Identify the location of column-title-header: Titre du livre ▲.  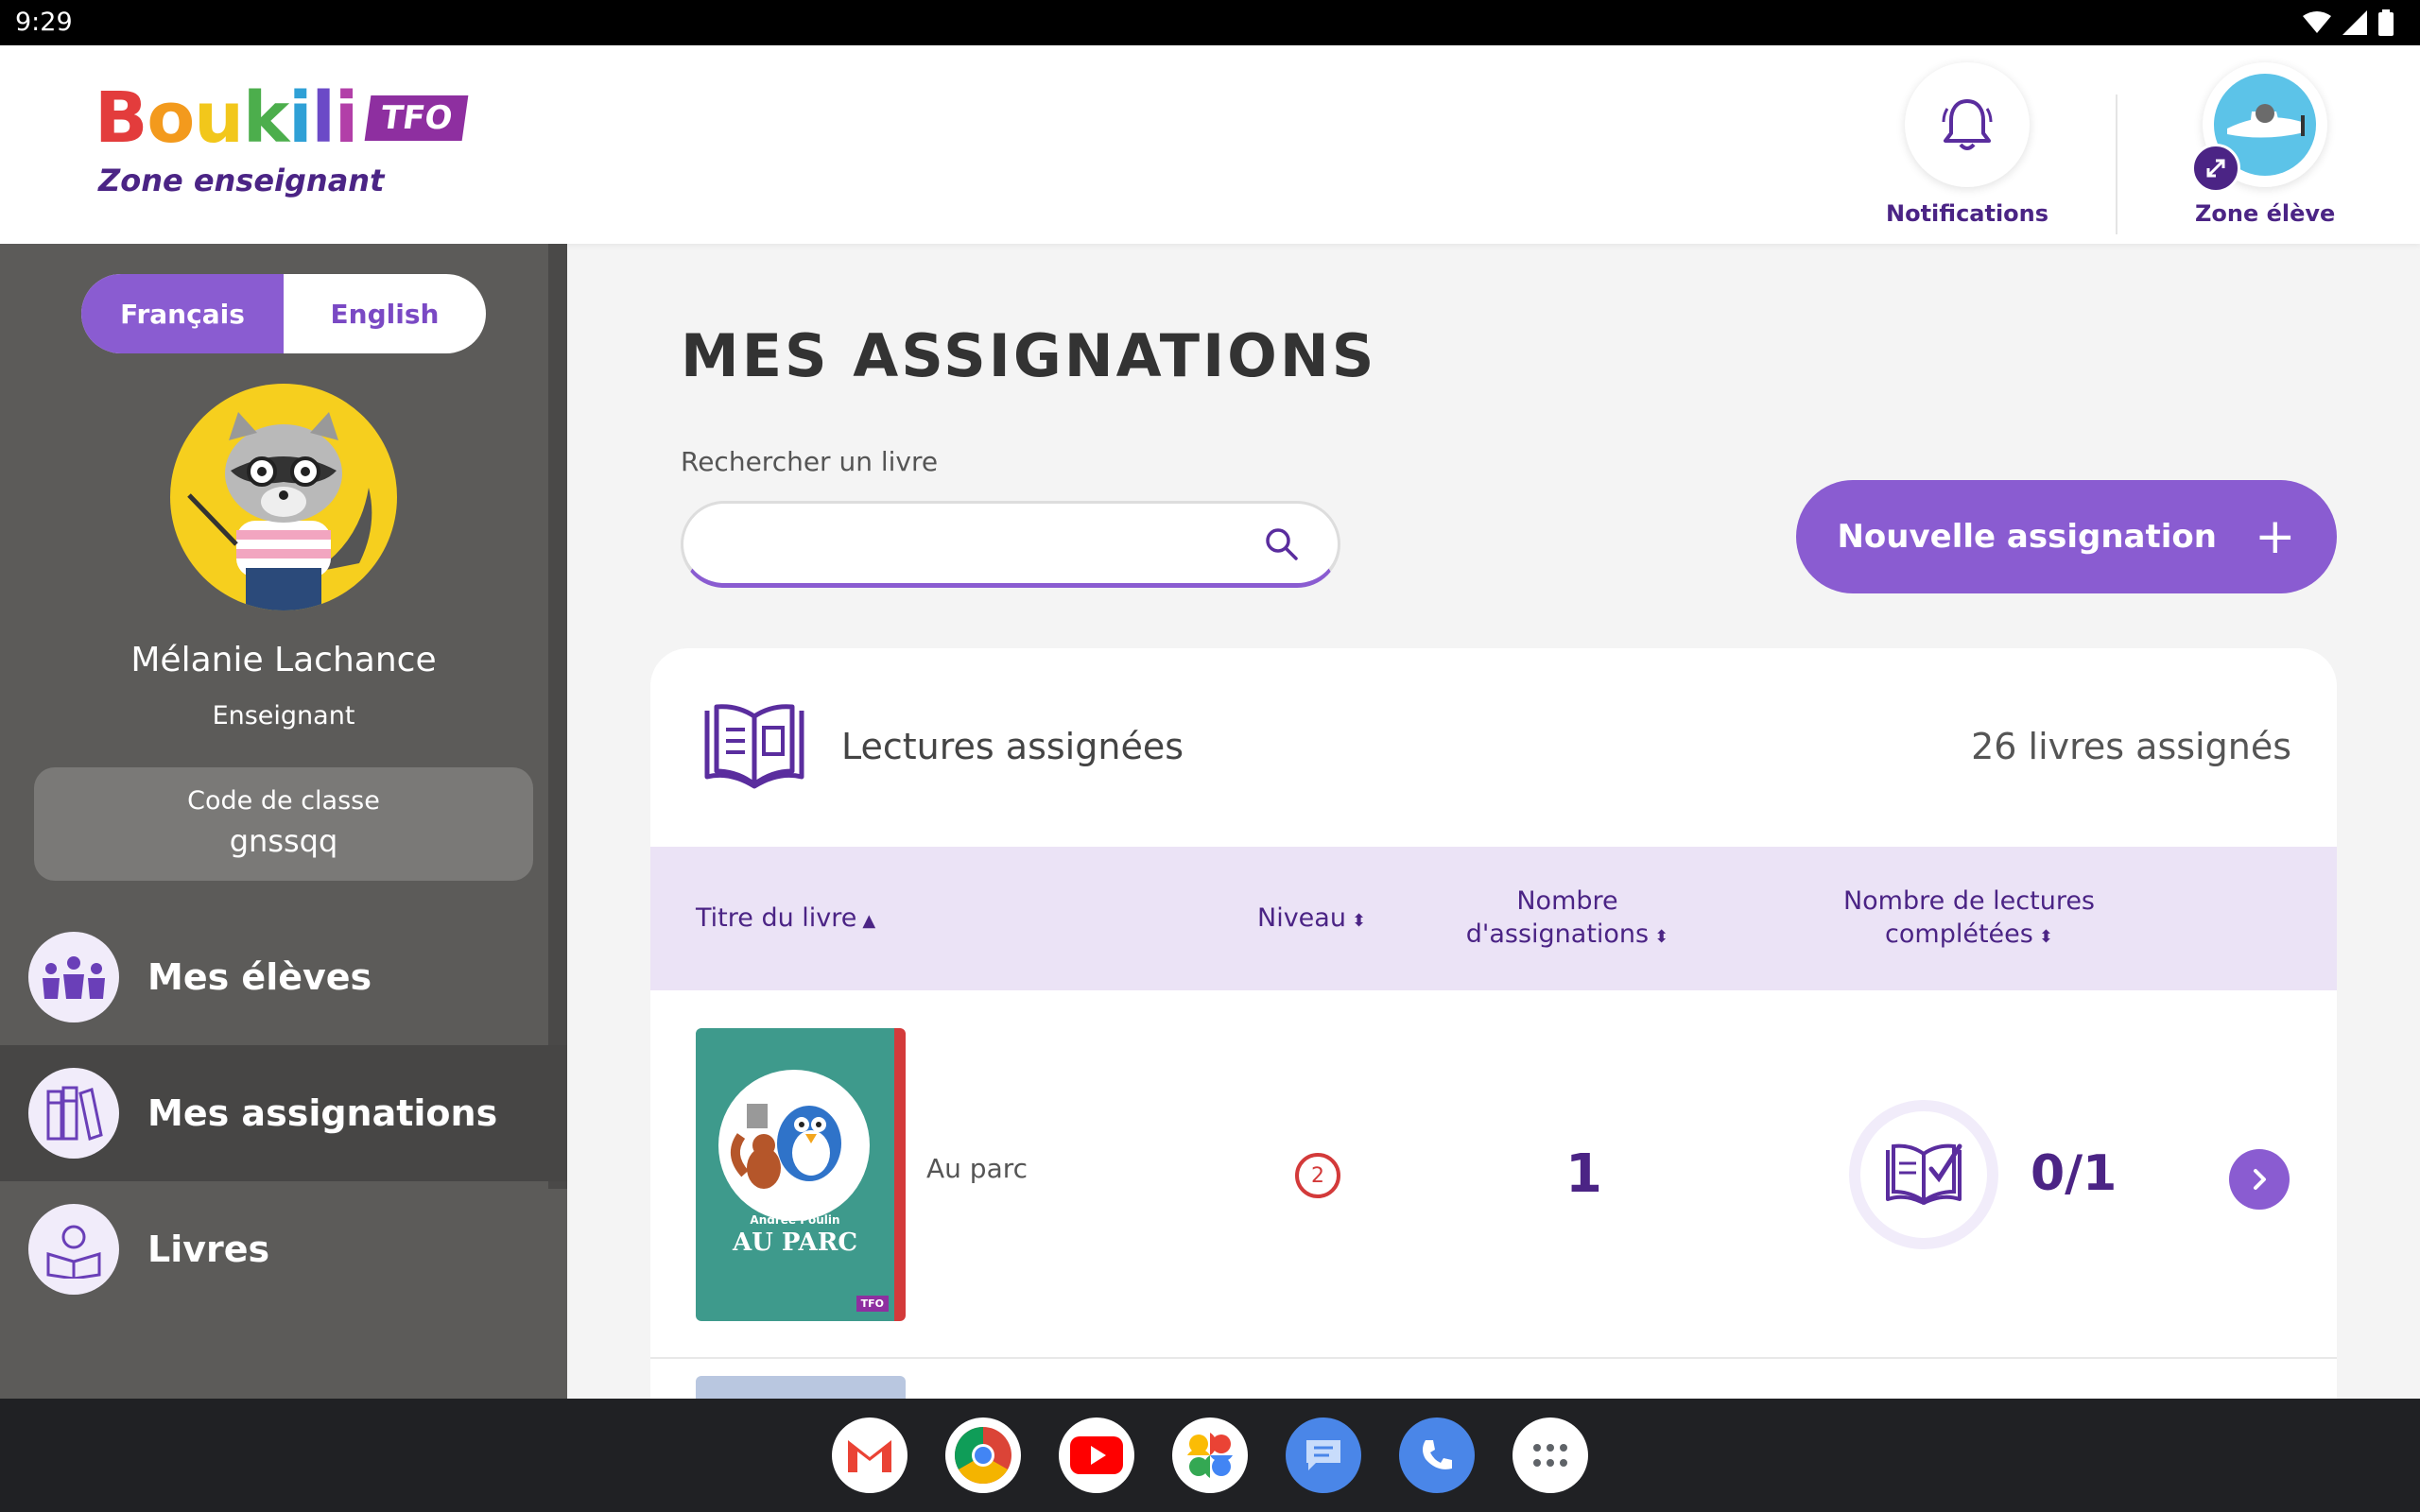
(785, 918).